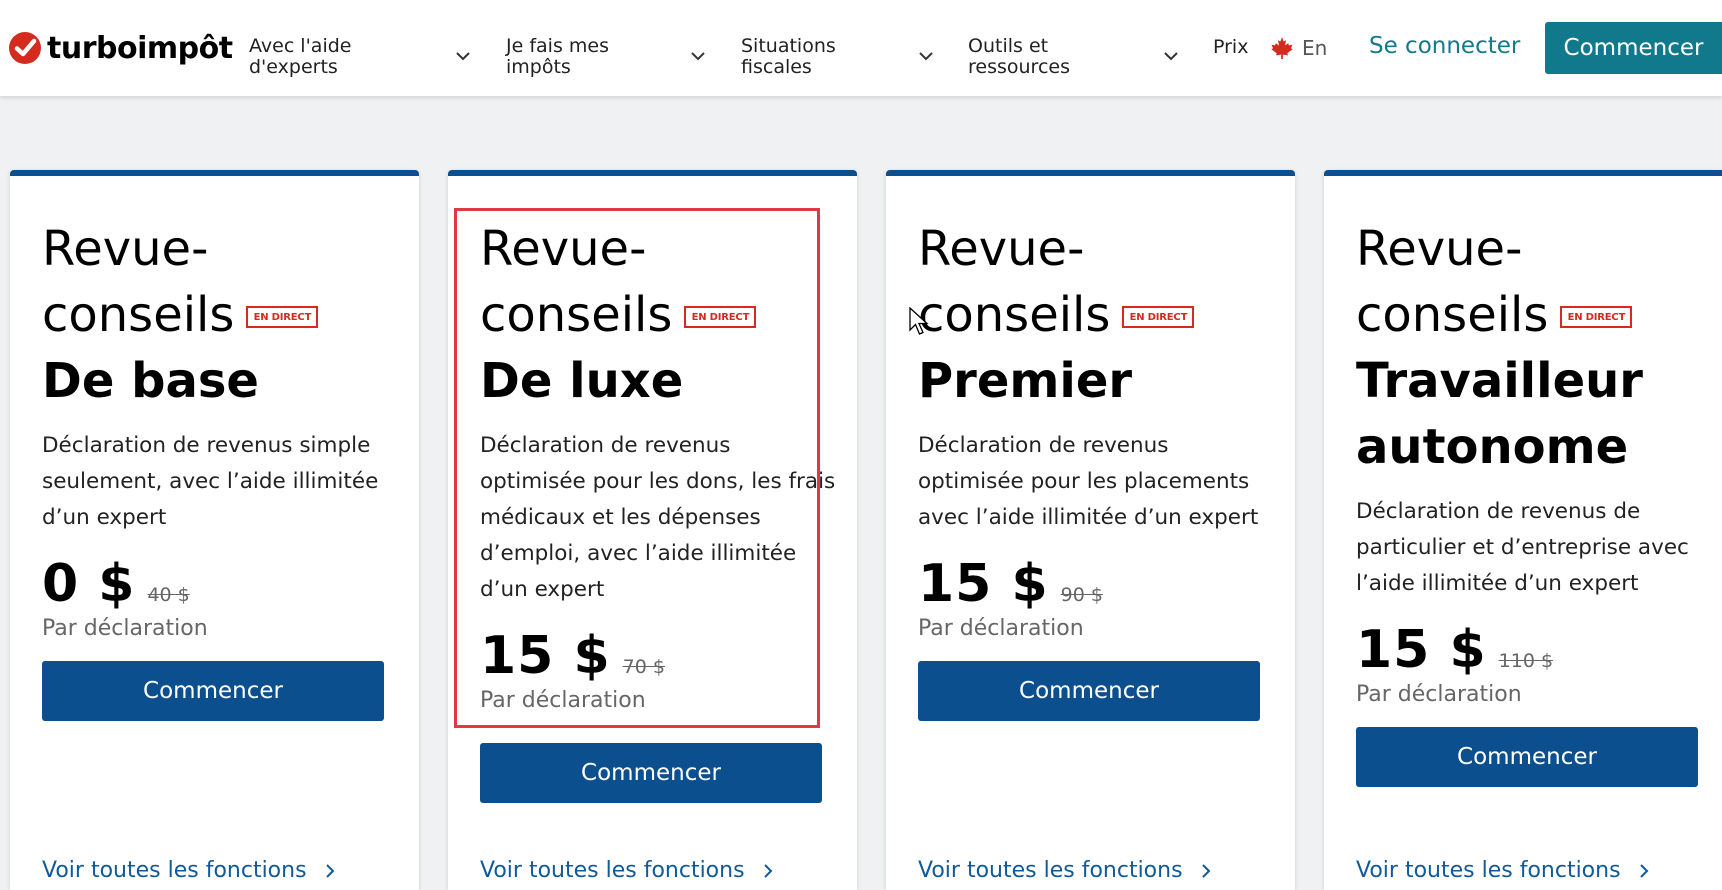 The image size is (1722, 890). What do you see at coordinates (150, 381) in the screenshot?
I see `plan-name: De base` at bounding box center [150, 381].